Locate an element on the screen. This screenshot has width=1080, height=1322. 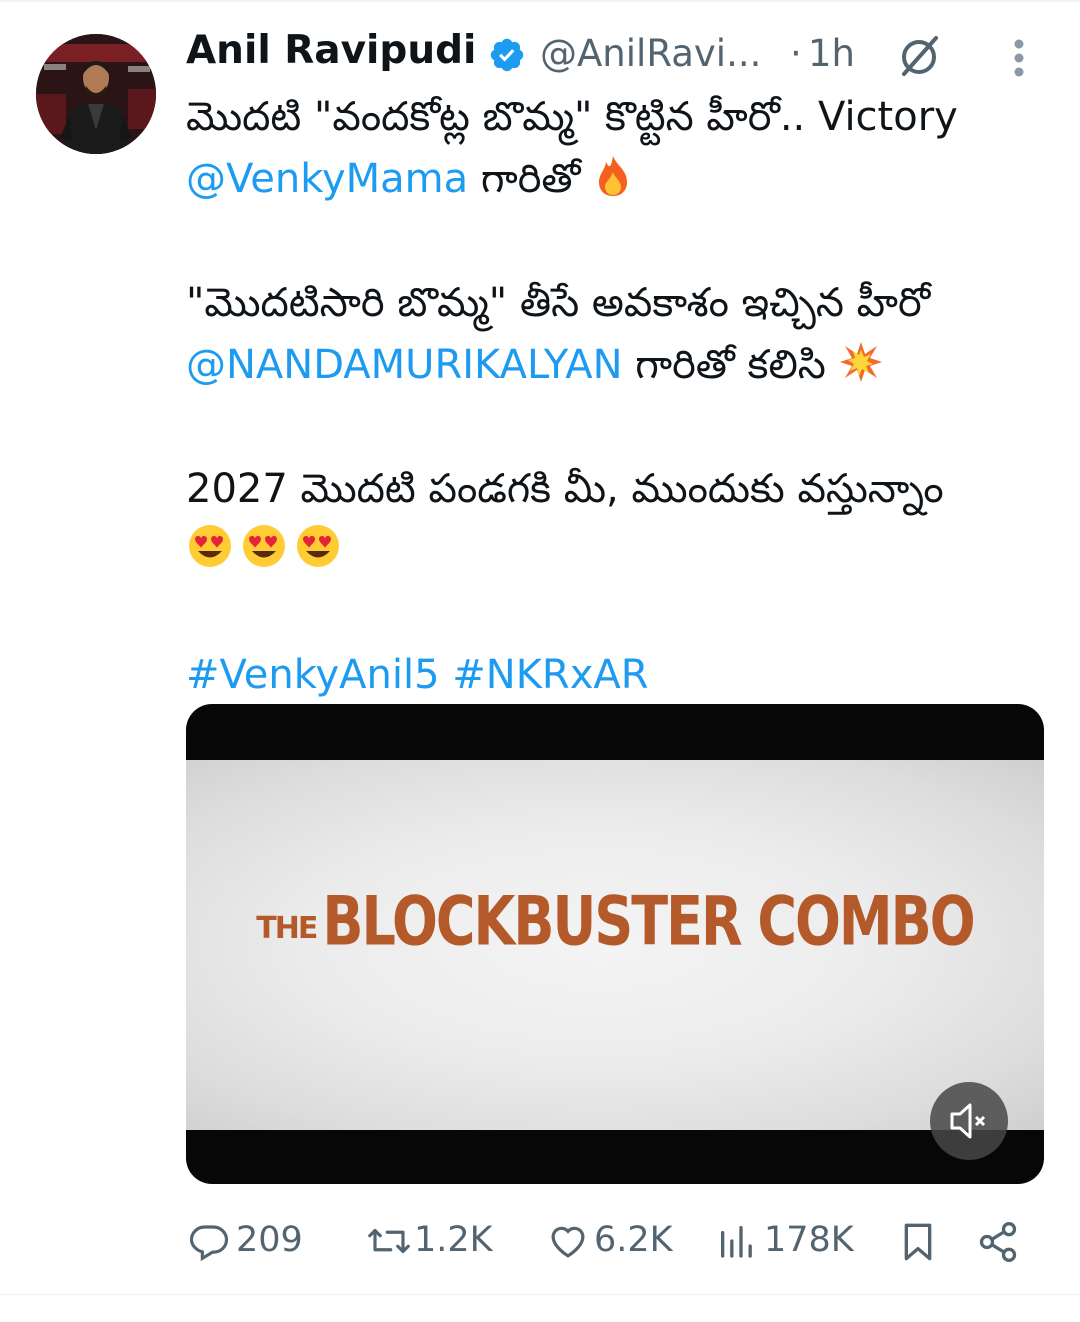
mention-link: @VenkyMama is located at coordinates (327, 179).